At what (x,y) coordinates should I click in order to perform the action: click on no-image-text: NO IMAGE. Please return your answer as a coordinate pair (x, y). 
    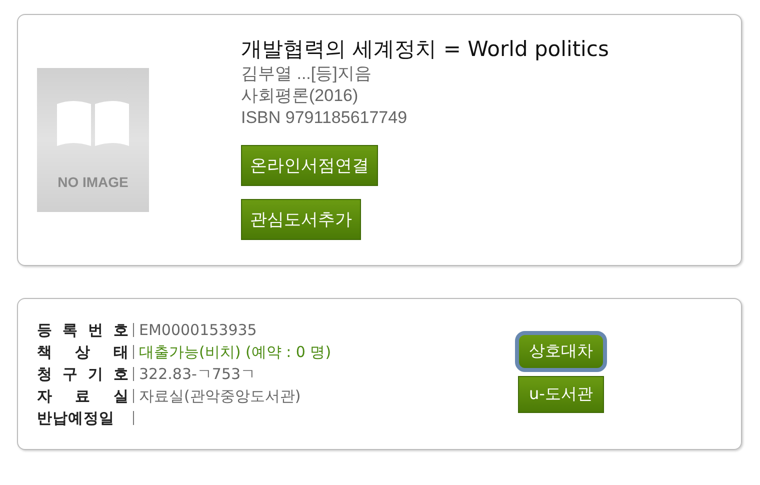
    Looking at the image, I should click on (93, 182).